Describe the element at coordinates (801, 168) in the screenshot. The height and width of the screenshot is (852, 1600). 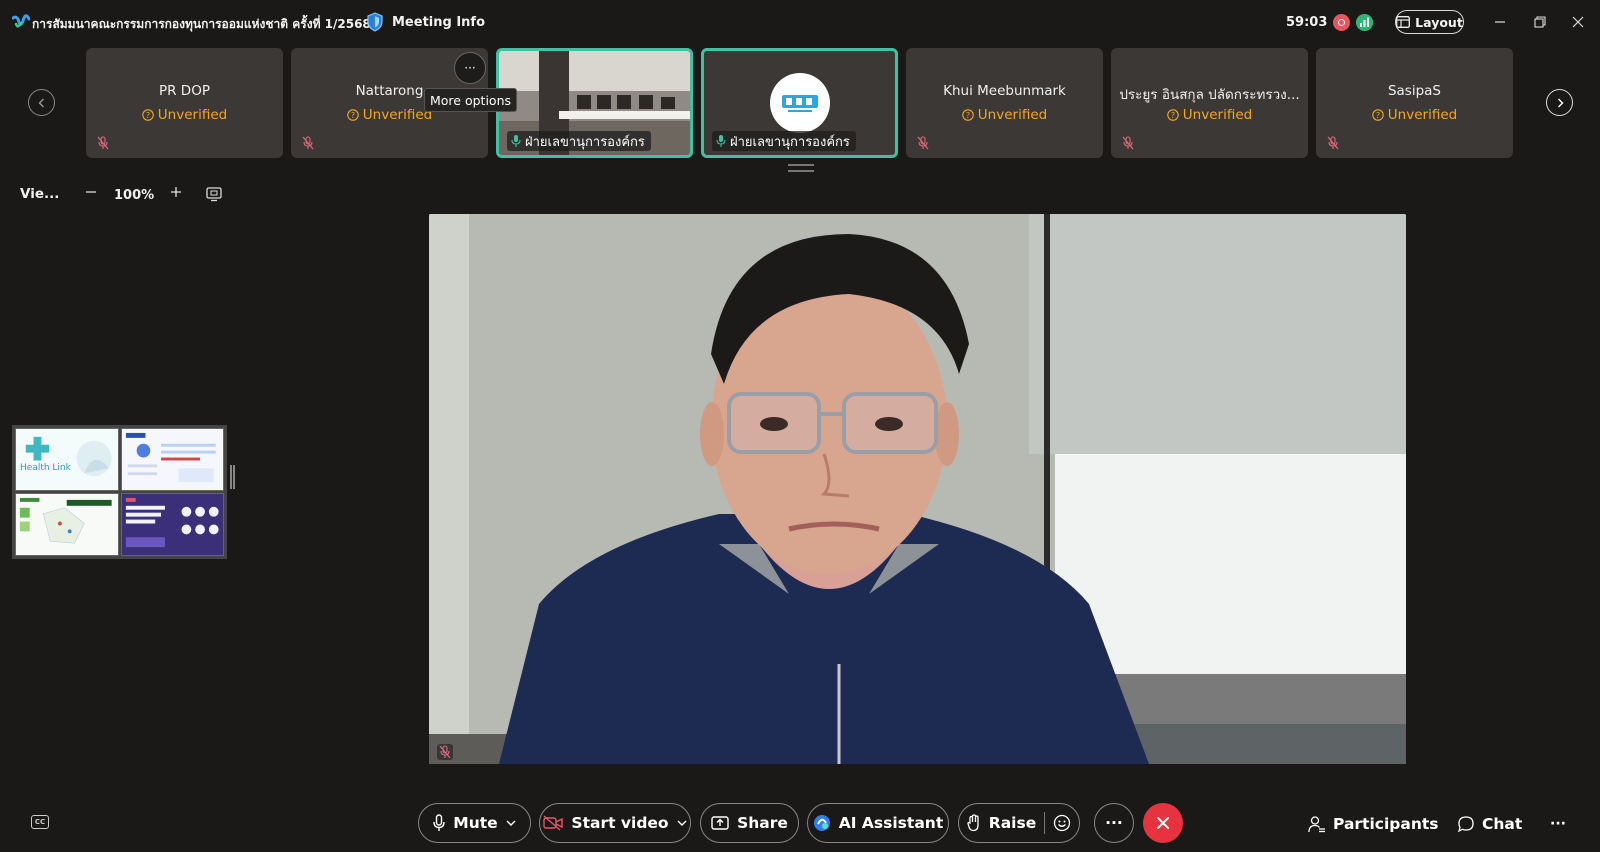
I see `strip-resize-handle` at that location.